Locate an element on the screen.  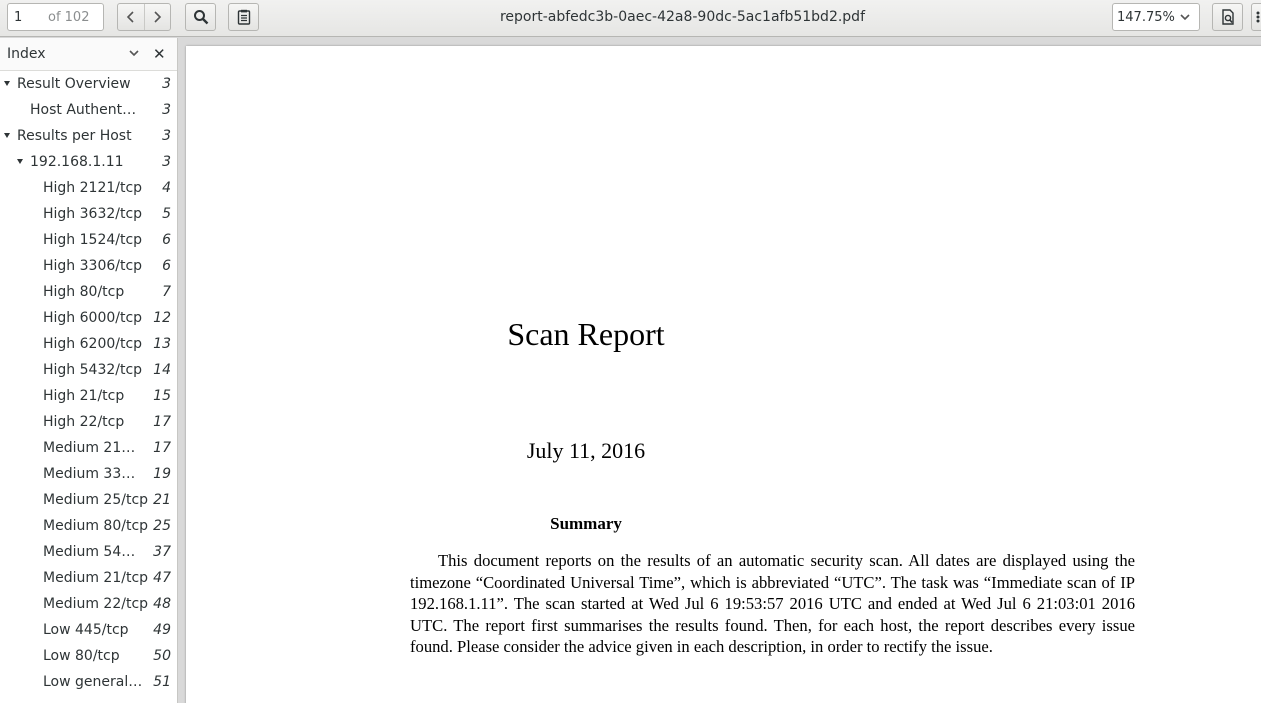
tree-item: Medium 22/tcp 48 is located at coordinates (88, 604).